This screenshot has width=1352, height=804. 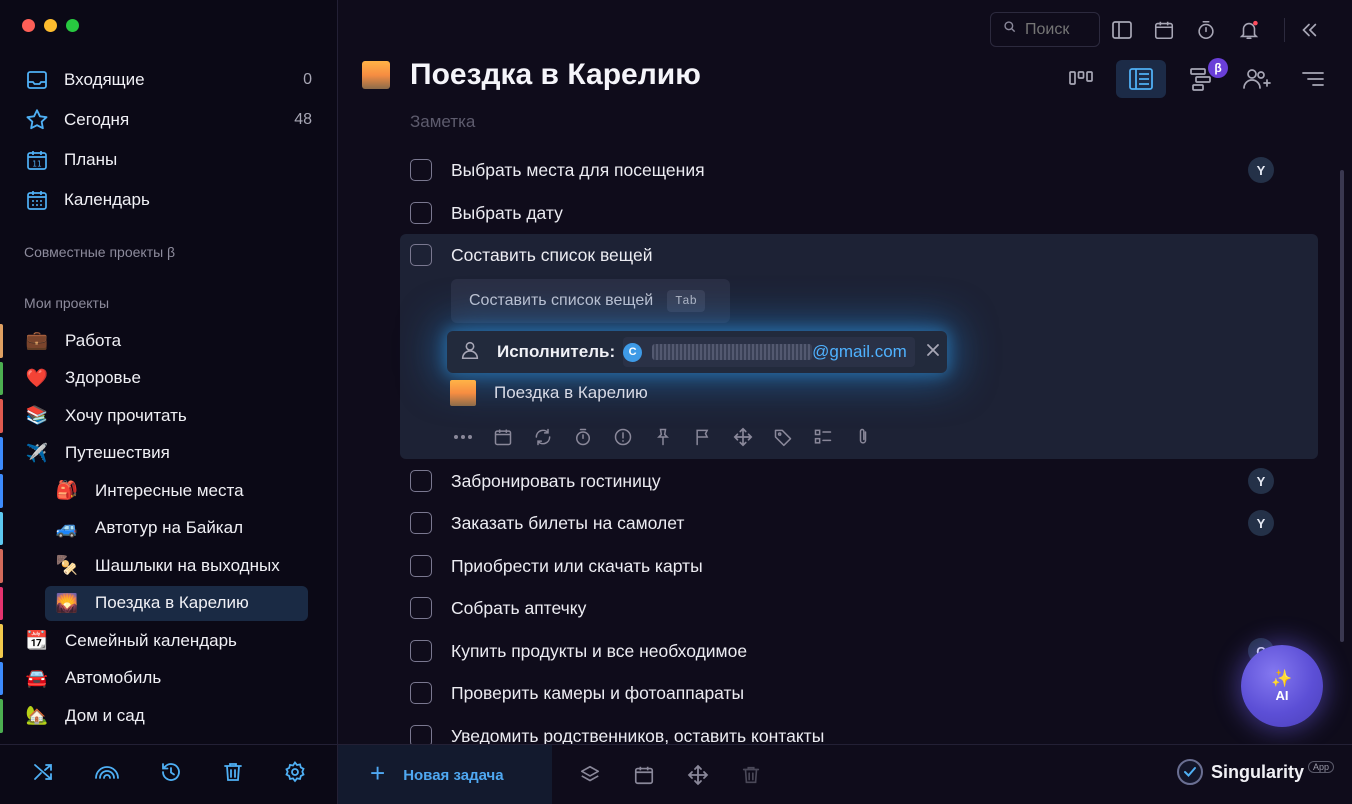 What do you see at coordinates (551, 255) in the screenshot?
I see `task-title: Составить список вещей` at bounding box center [551, 255].